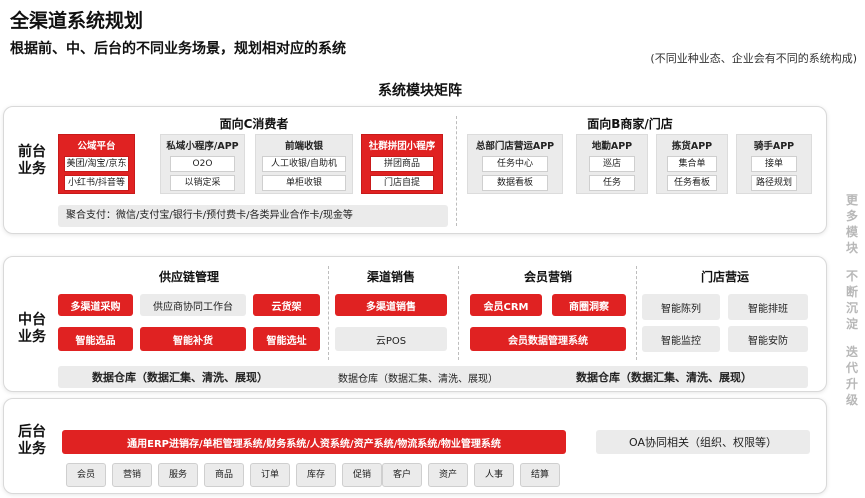 This screenshot has height=498, width=865. I want to click on card-private-miniapp: 私域小程序/APP O2O 以销定采, so click(202, 164).